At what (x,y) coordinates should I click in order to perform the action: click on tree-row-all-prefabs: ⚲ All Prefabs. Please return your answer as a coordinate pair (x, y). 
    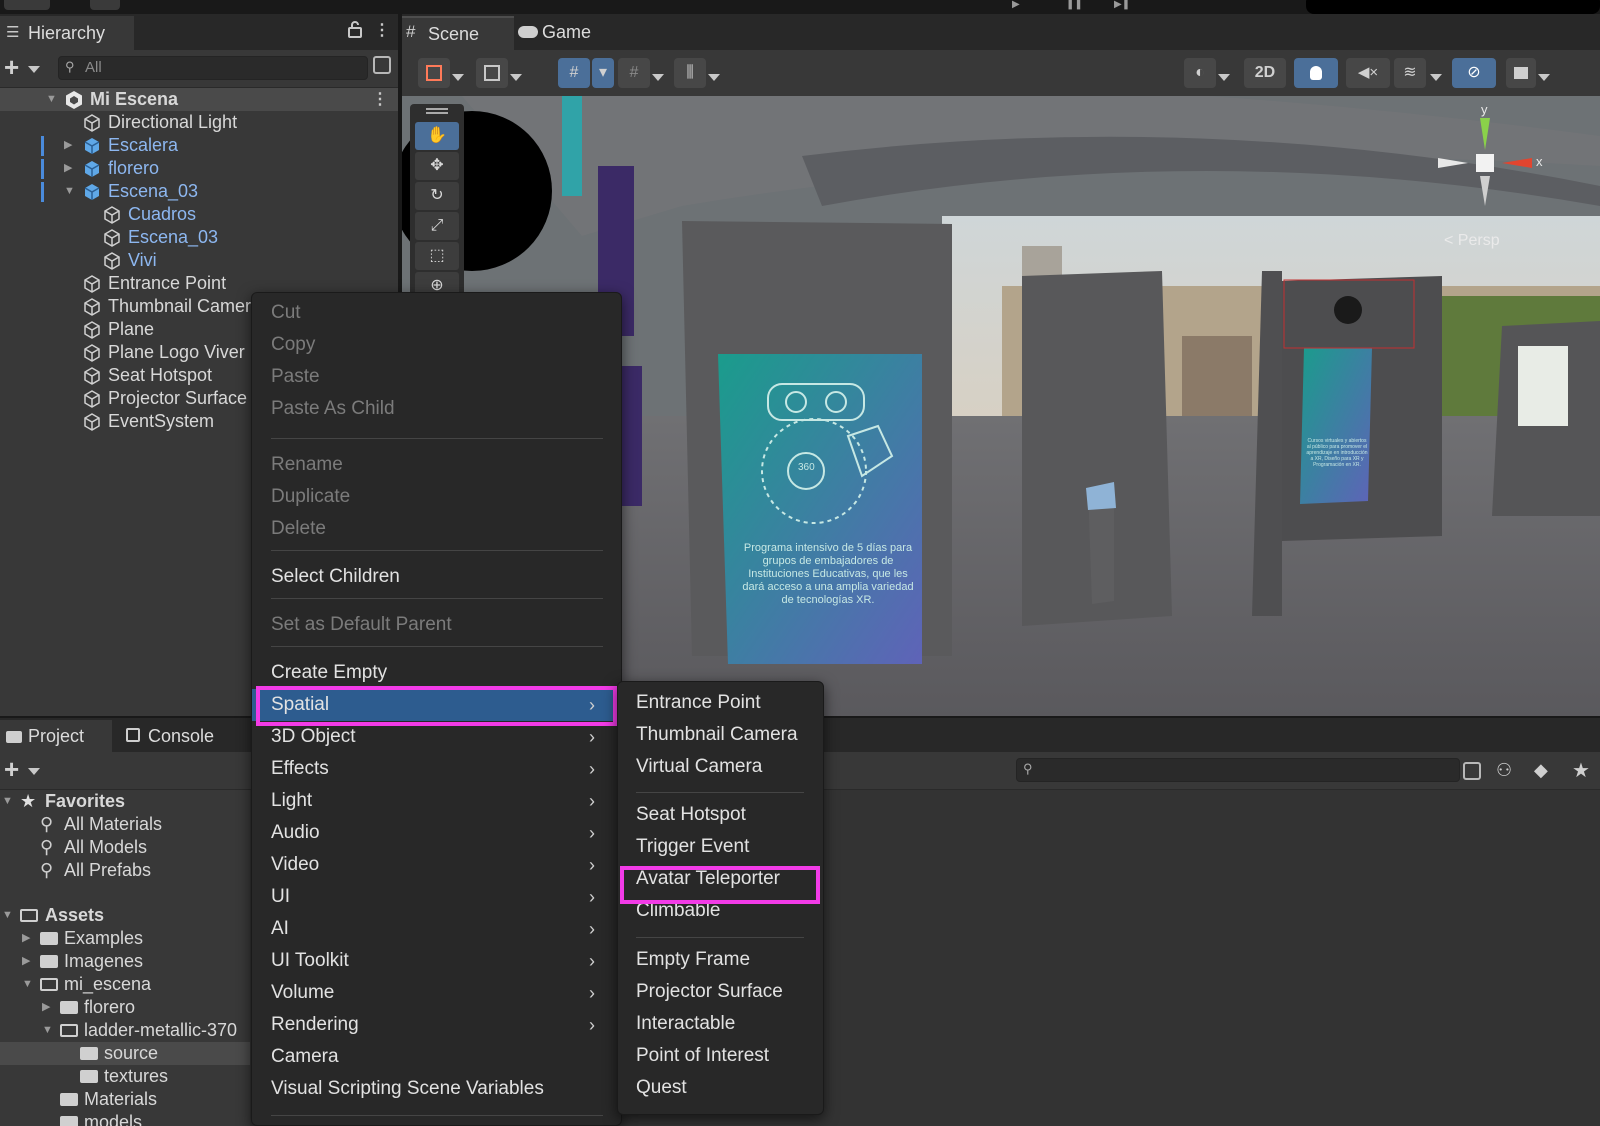
    Looking at the image, I should click on (125, 870).